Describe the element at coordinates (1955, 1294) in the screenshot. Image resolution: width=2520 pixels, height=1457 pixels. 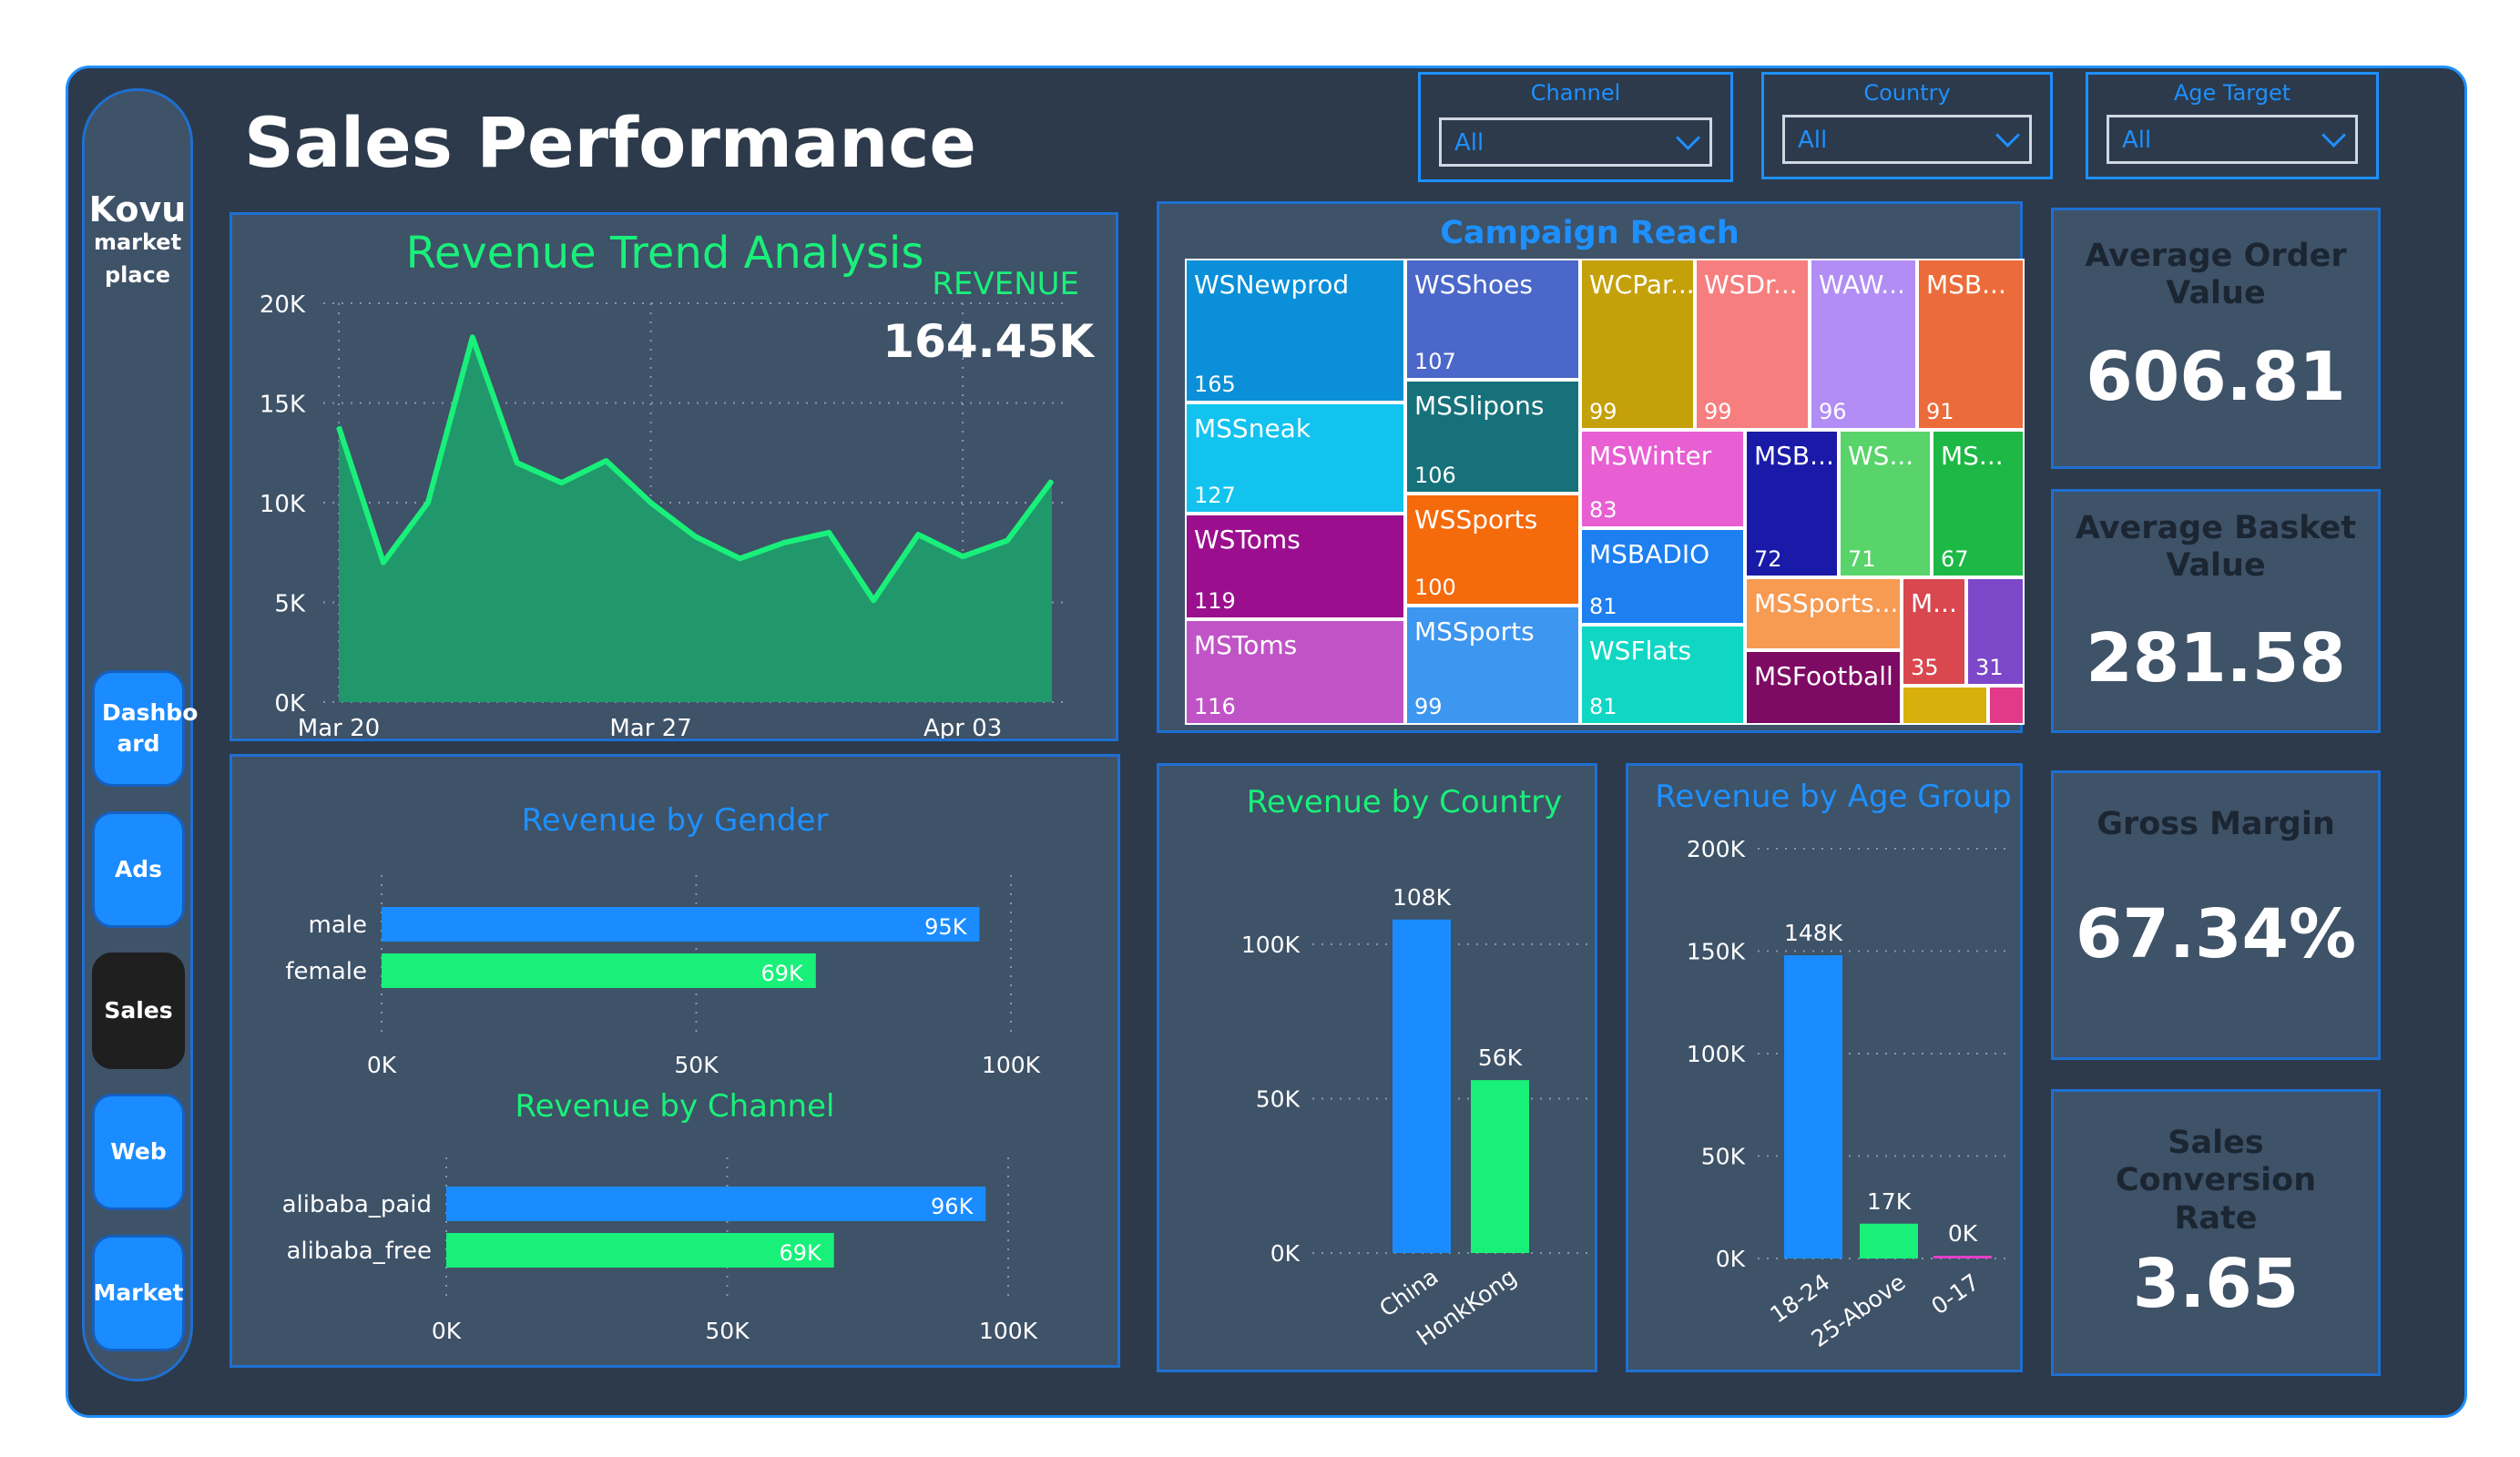
I see `age-category-label: 0-17` at that location.